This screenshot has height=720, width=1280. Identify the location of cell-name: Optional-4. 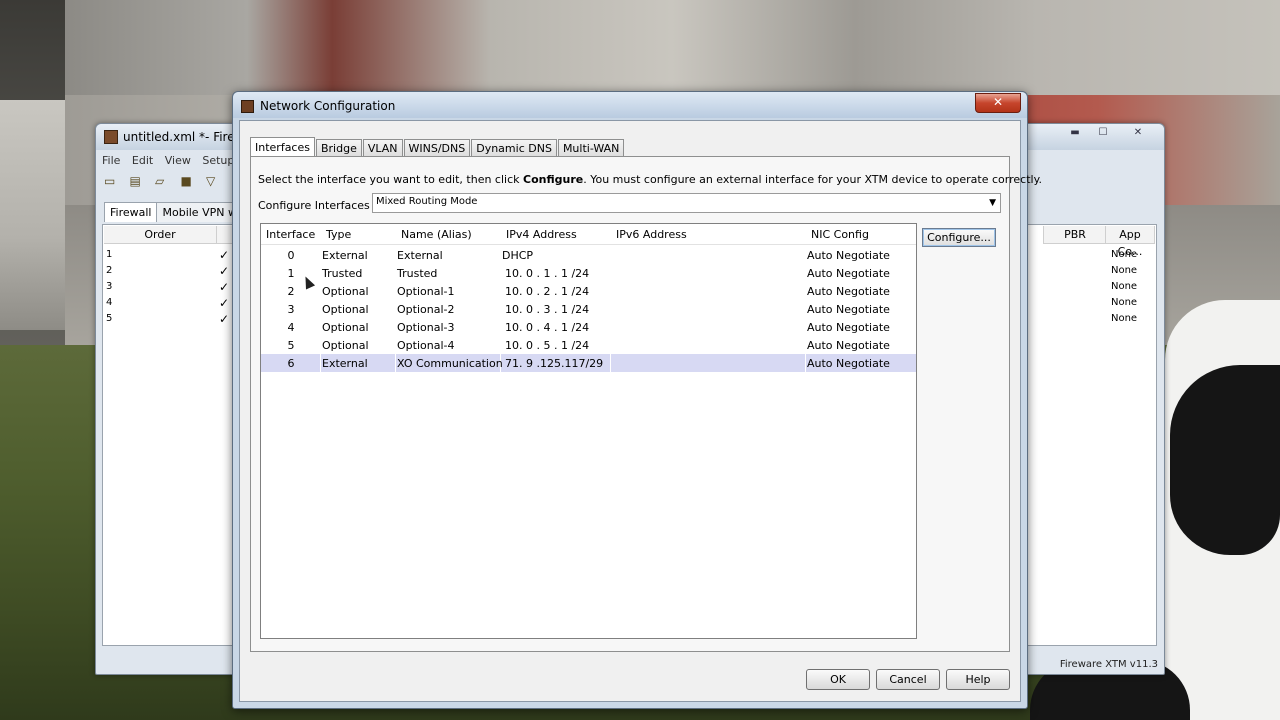
(426, 345).